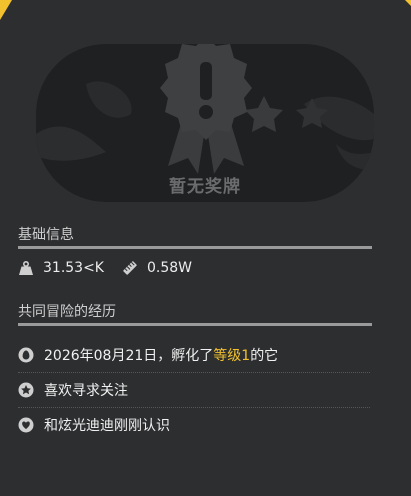  I want to click on height-value: 0.58W, so click(170, 268).